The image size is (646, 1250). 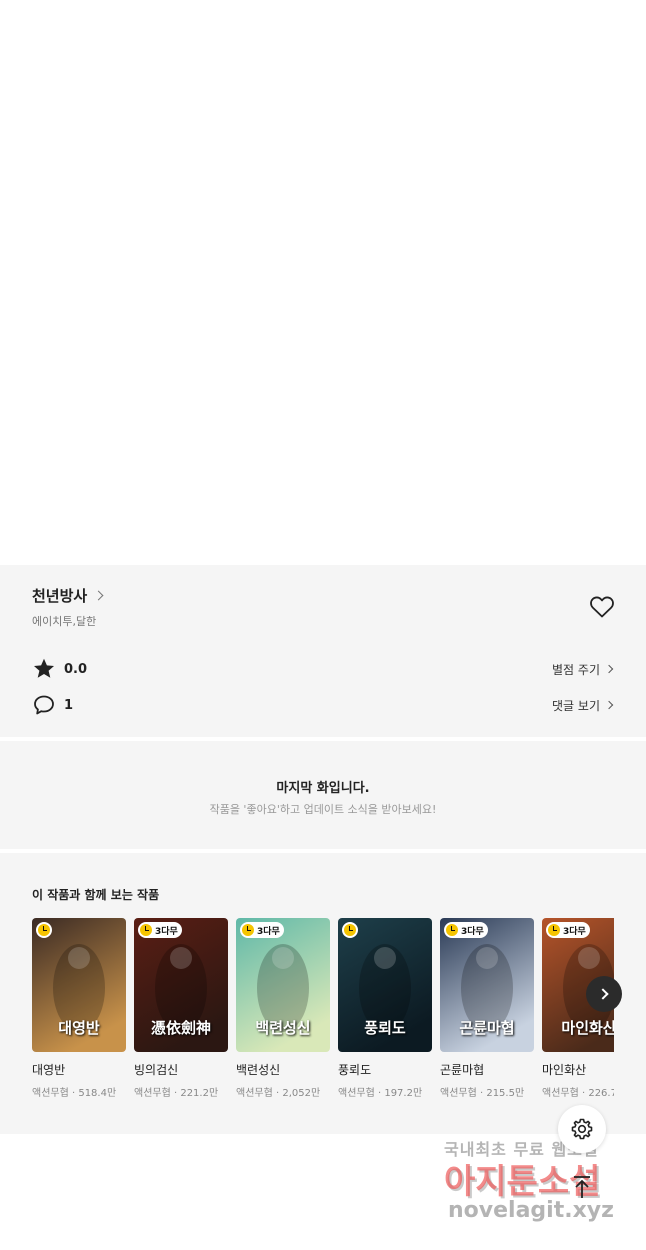 I want to click on view-comments-label: 댓글 보기, so click(x=576, y=705).